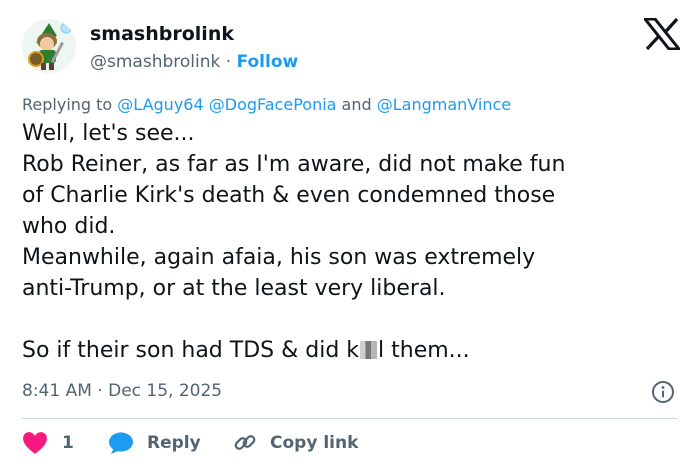  I want to click on mention-laguy64: @LAguy64, so click(160, 104).